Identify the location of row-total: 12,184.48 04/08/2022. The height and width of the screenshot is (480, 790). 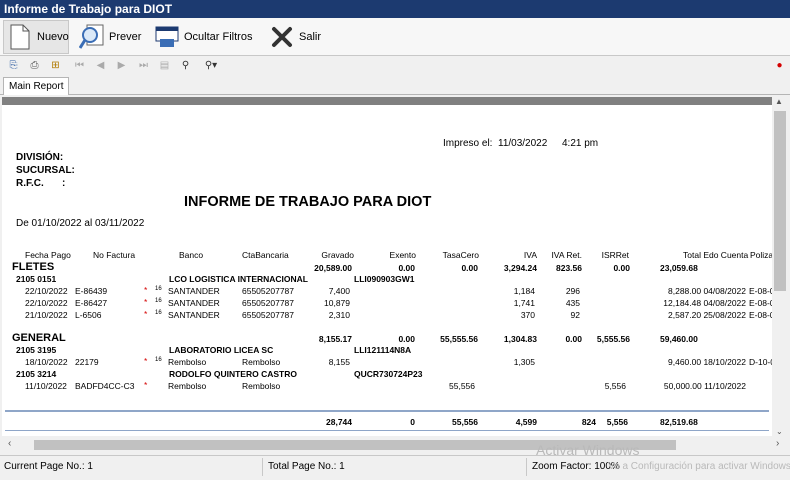
(704, 303).